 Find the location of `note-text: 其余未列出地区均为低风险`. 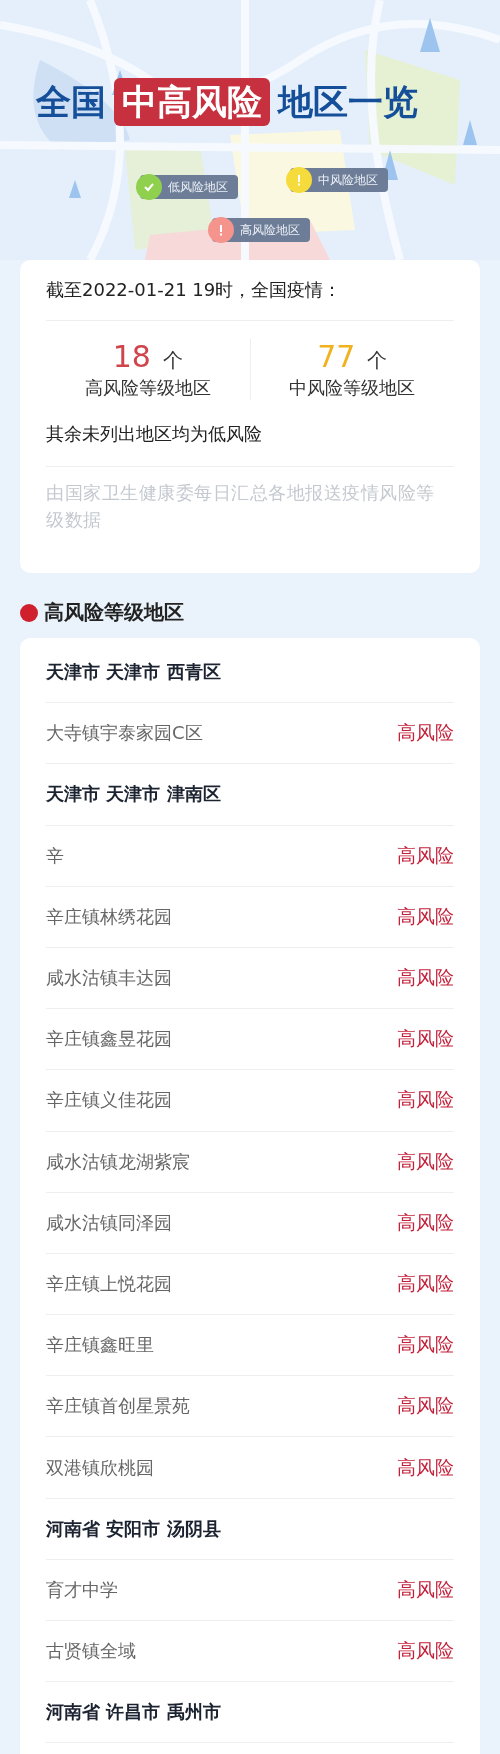

note-text: 其余未列出地区均为低风险 is located at coordinates (250, 437).